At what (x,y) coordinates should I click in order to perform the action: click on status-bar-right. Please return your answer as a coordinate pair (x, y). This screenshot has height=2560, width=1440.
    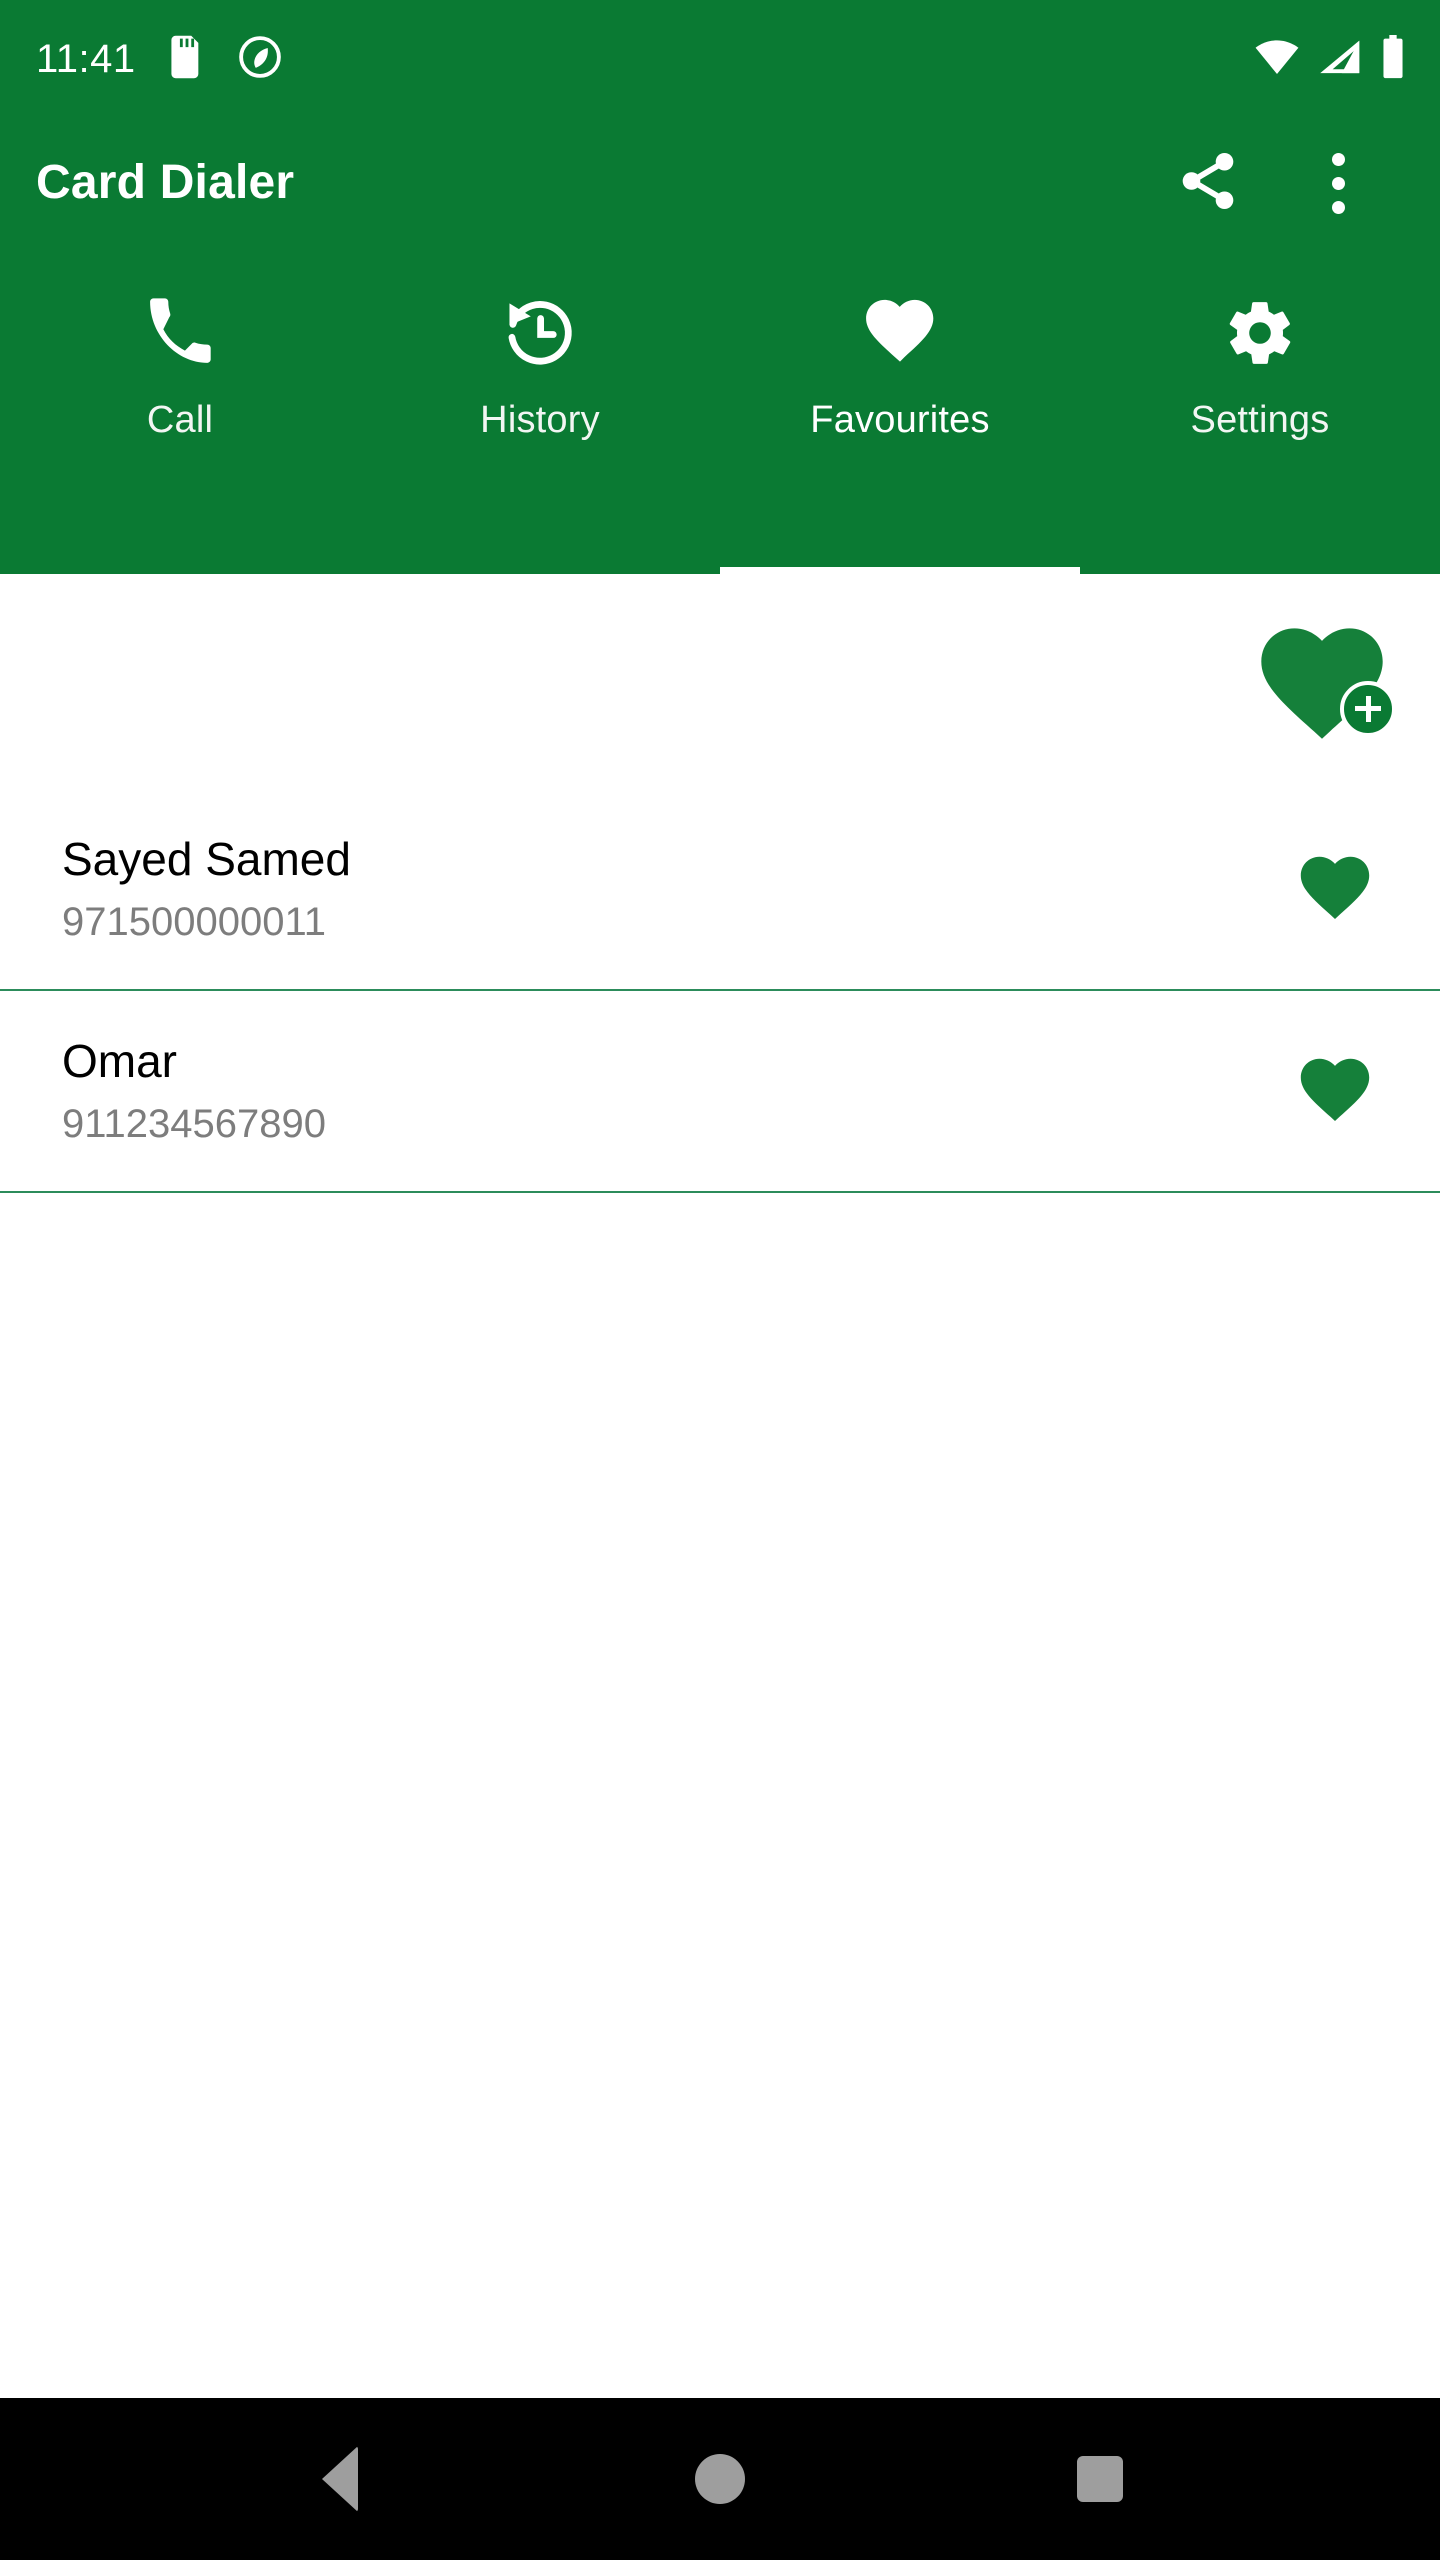
    Looking at the image, I should click on (1330, 59).